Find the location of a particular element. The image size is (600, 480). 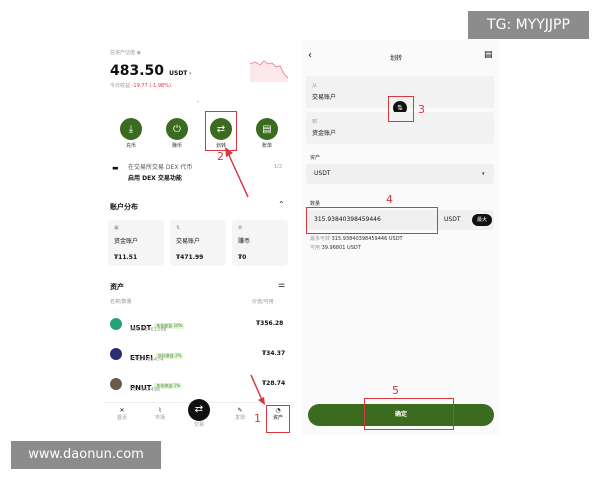

nav-discover: ✎ 发现 is located at coordinates (240, 414).